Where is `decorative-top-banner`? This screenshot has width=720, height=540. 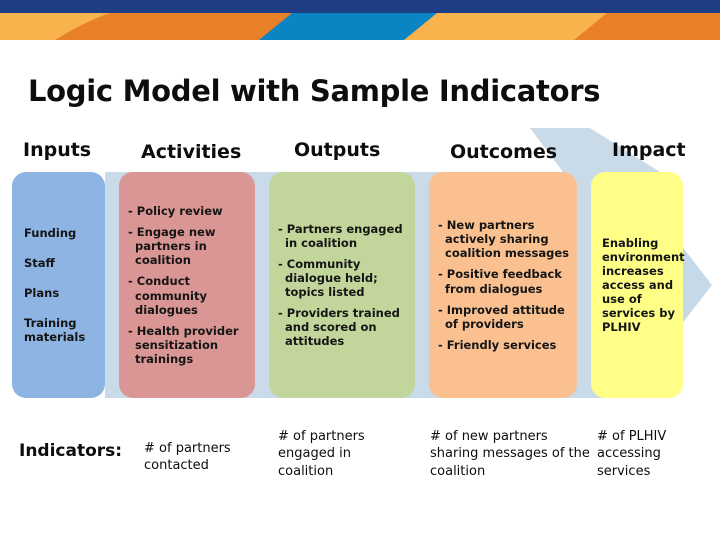 decorative-top-banner is located at coordinates (360, 23).